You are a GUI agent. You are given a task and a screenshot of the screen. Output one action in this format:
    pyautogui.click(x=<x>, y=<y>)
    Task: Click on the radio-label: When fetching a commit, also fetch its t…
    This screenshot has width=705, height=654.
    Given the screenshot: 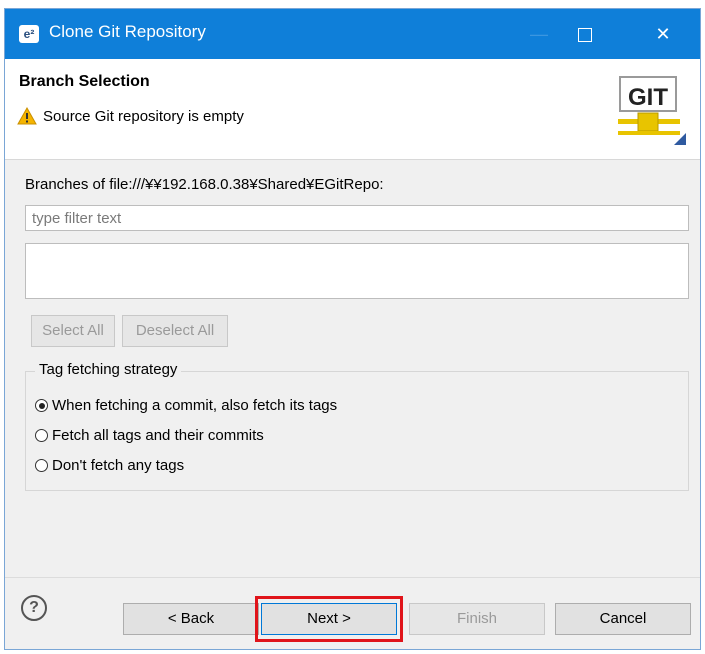 What is the action you would take?
    pyautogui.click(x=195, y=405)
    